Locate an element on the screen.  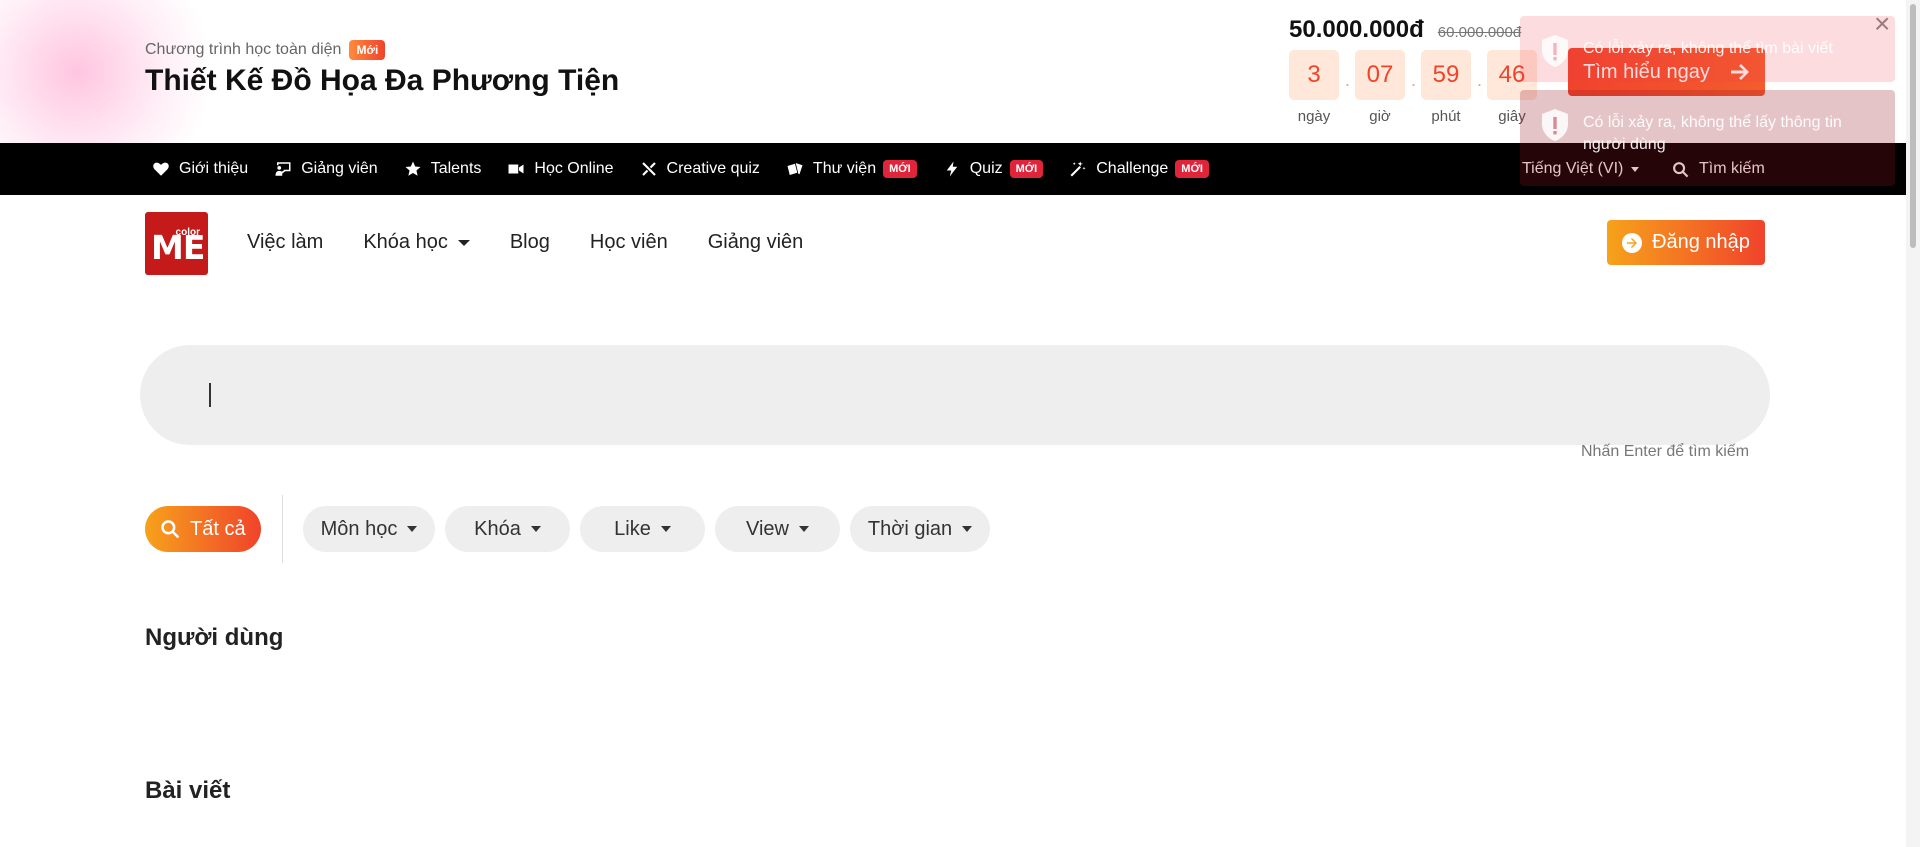
top-nav-library: Thư viện MỚI is located at coordinates (851, 169).